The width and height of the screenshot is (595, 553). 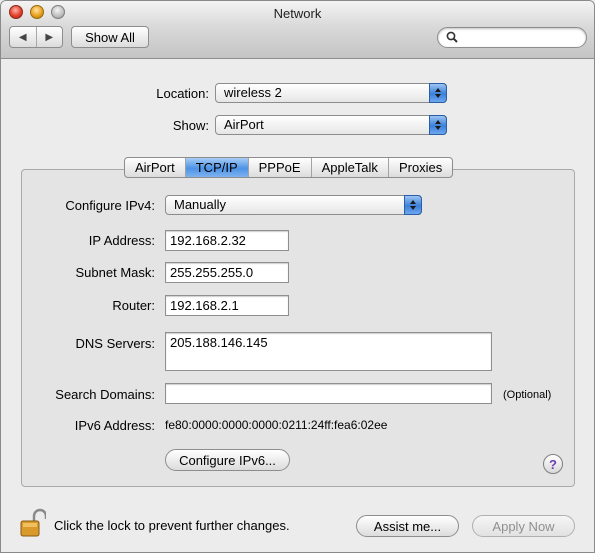 What do you see at coordinates (115, 343) in the screenshot?
I see `dns-servers-label: DNS Servers:` at bounding box center [115, 343].